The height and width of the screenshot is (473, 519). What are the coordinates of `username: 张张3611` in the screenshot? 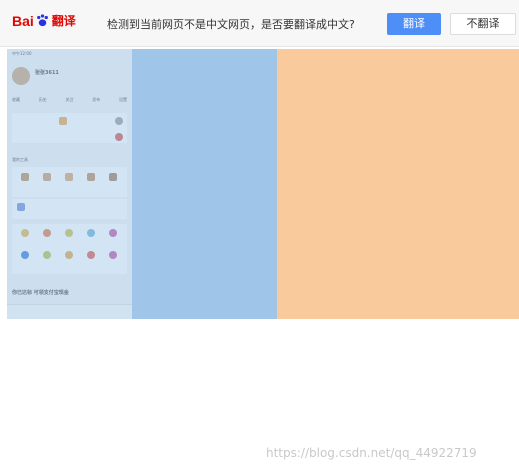 It's located at (47, 73).